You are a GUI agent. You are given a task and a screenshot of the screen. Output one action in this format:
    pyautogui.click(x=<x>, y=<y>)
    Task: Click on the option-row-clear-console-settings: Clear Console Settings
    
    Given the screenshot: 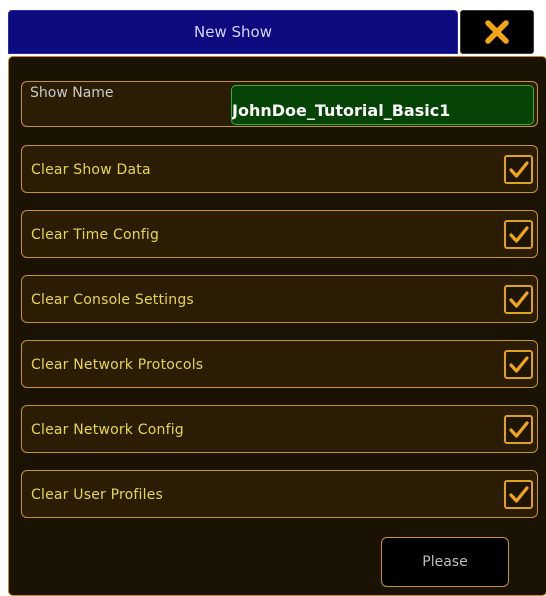 What is the action you would take?
    pyautogui.click(x=279, y=299)
    